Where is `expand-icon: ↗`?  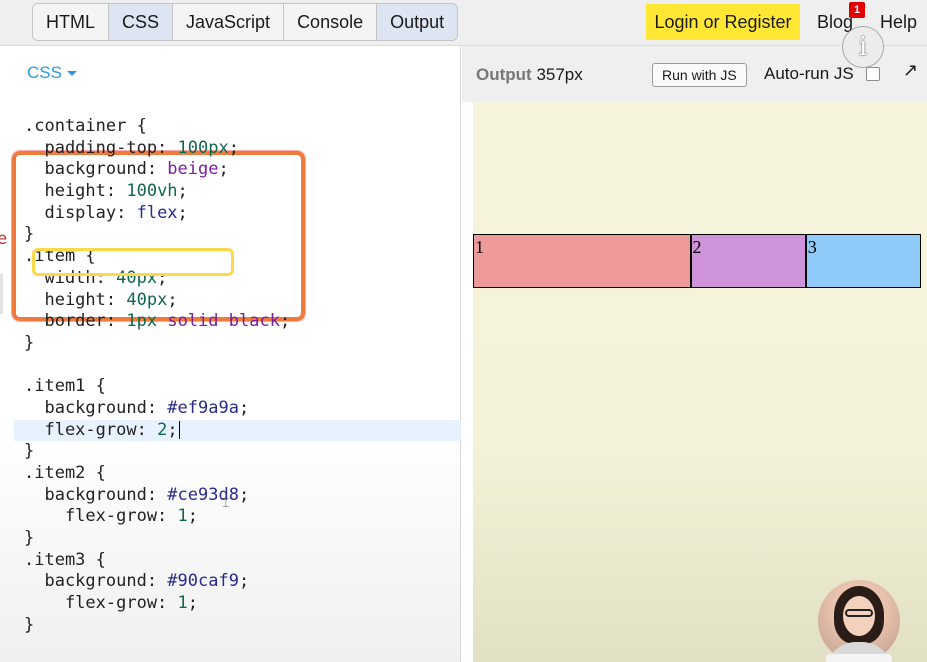
expand-icon: ↗ is located at coordinates (910, 70).